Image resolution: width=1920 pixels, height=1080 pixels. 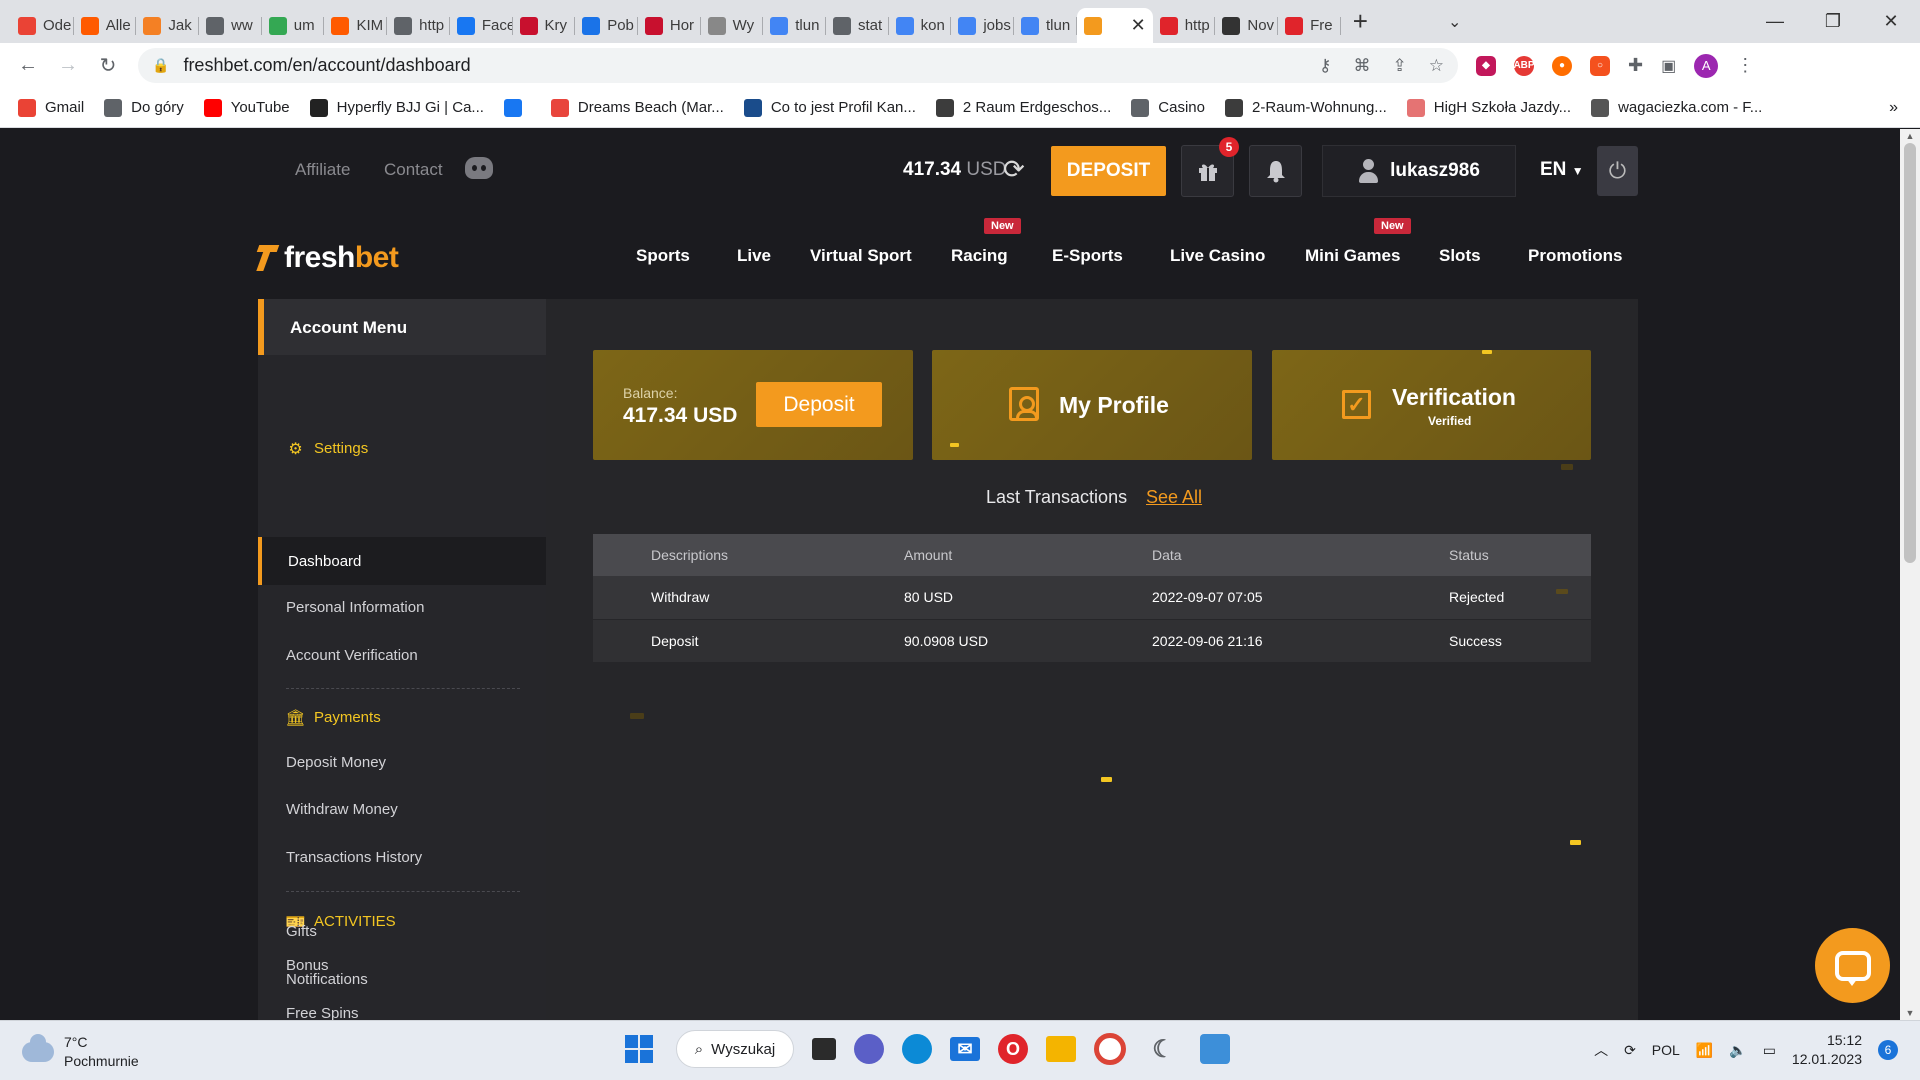 I want to click on browser-tab: Kry, so click(x=544, y=25).